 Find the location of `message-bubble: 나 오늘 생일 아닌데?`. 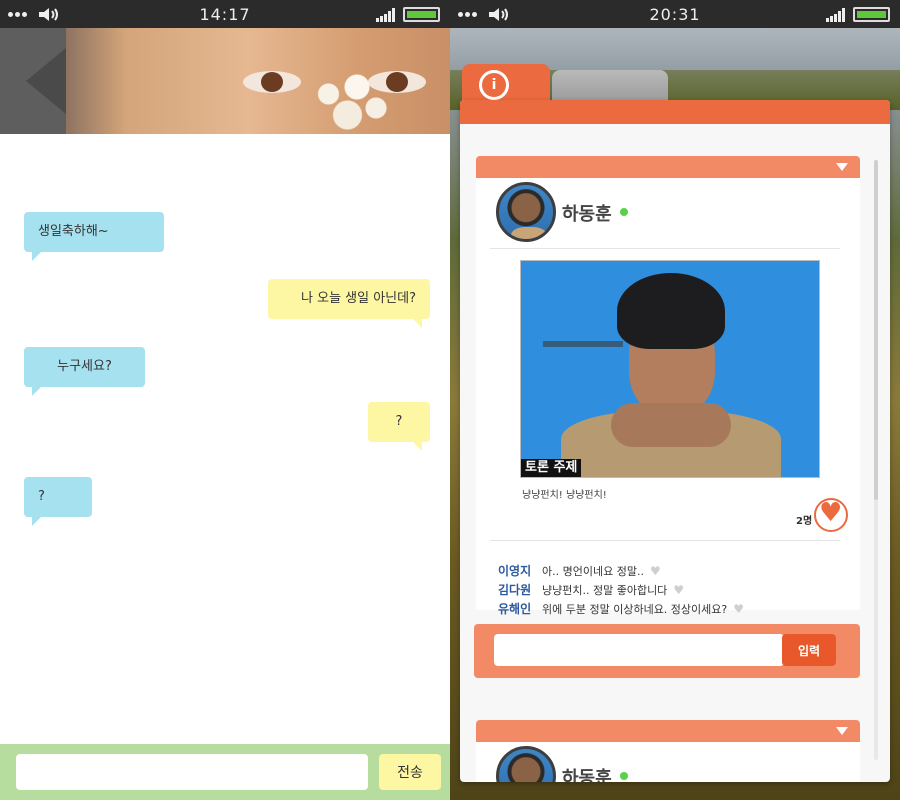

message-bubble: 나 오늘 생일 아닌데? is located at coordinates (349, 303).